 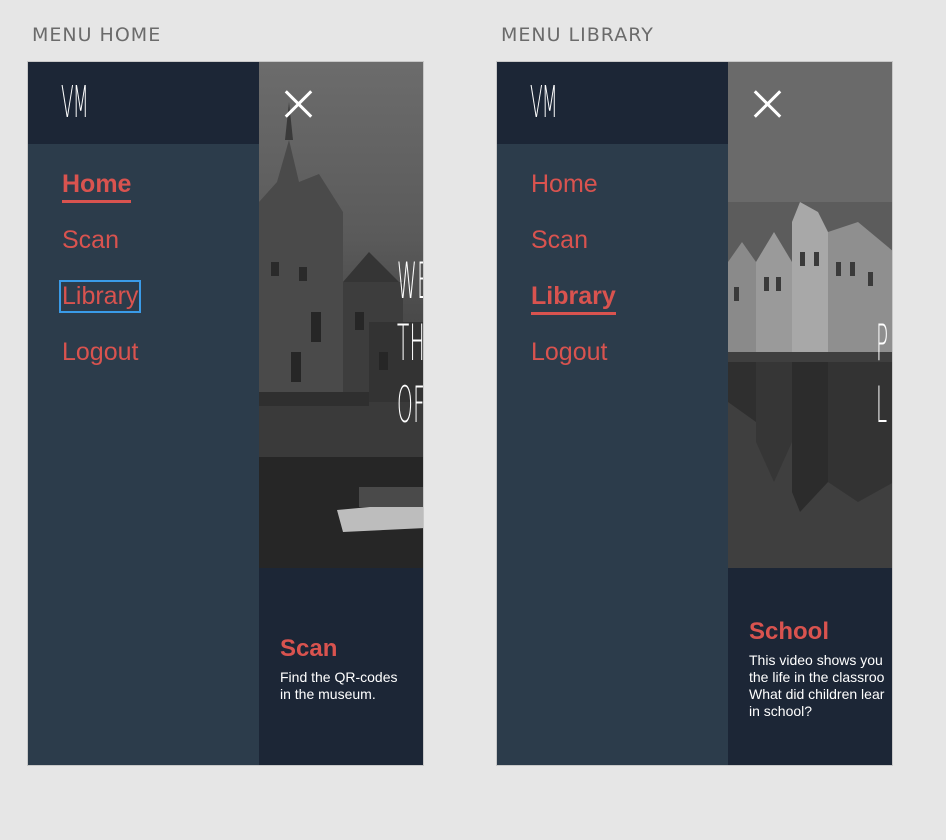 What do you see at coordinates (882, 374) in the screenshot?
I see `hero-headline: P L` at bounding box center [882, 374].